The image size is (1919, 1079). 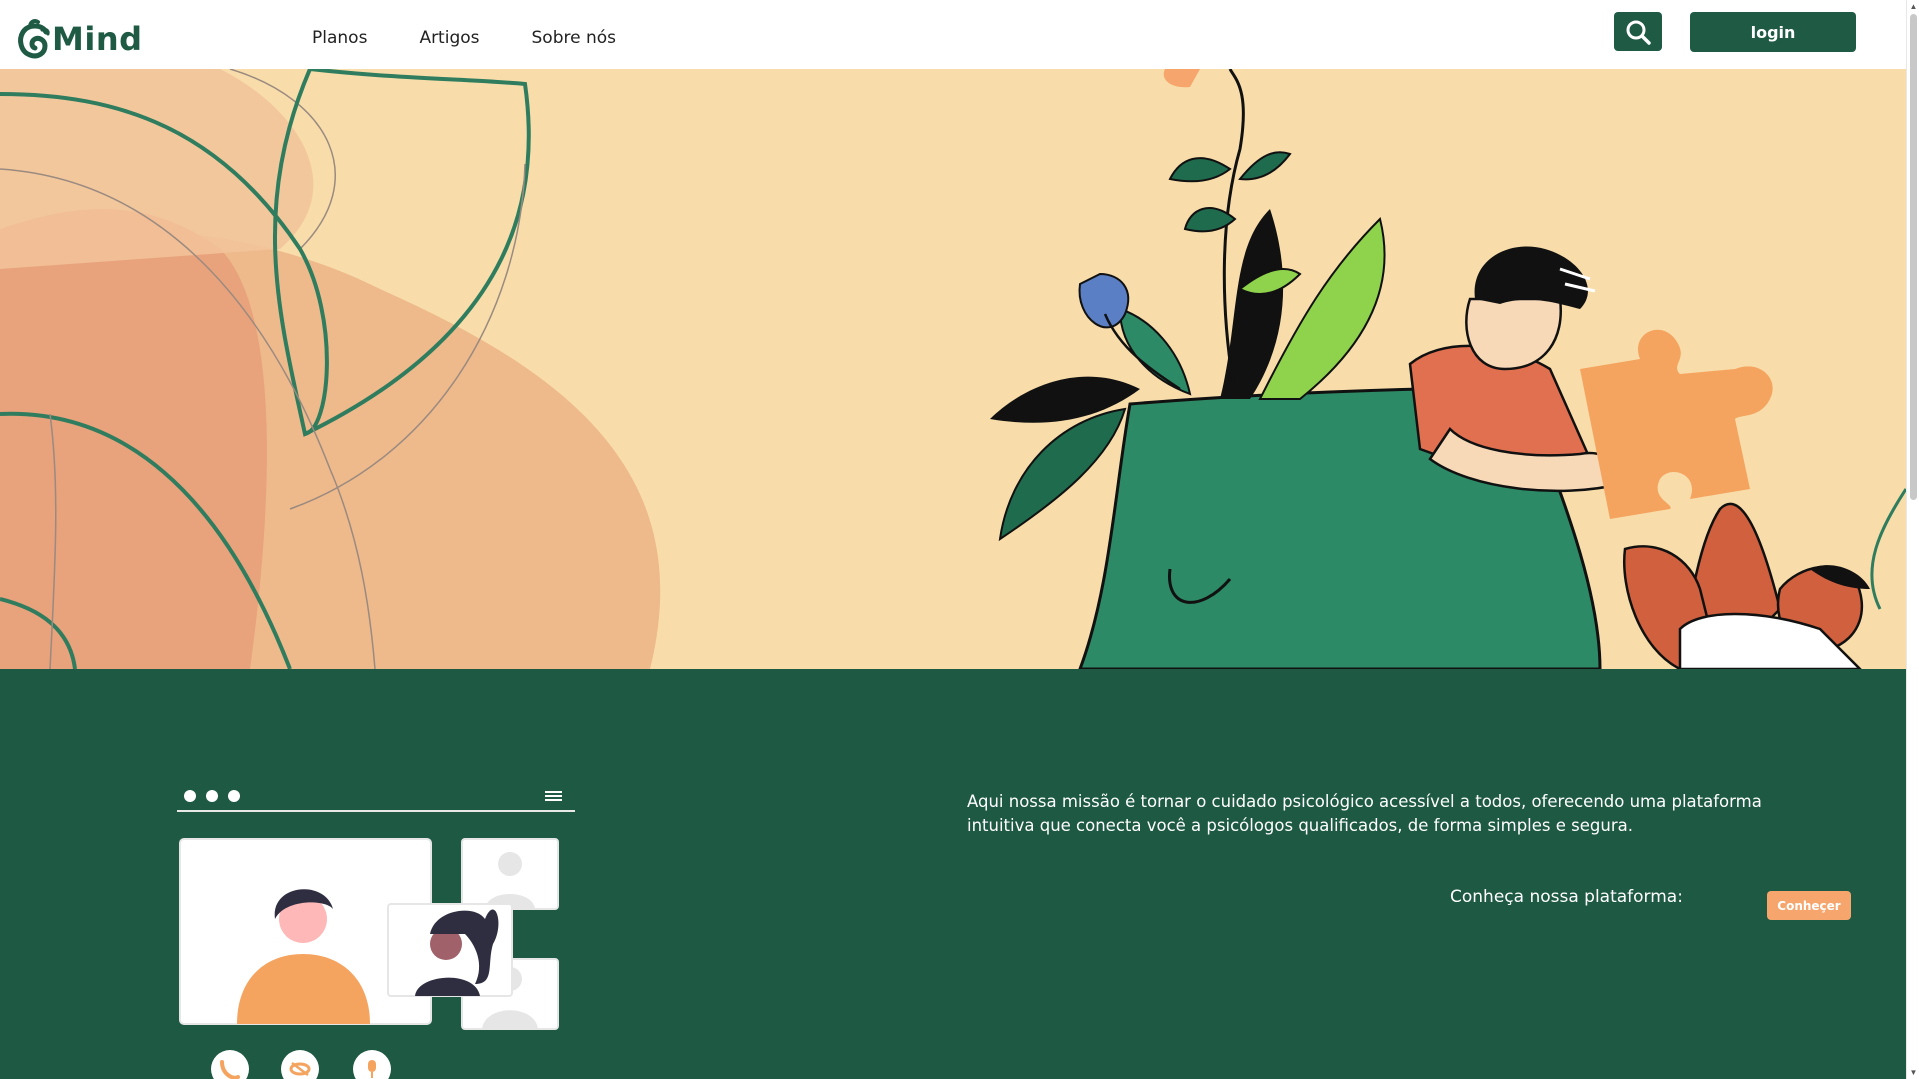 I want to click on logo: Mind, so click(x=79, y=39).